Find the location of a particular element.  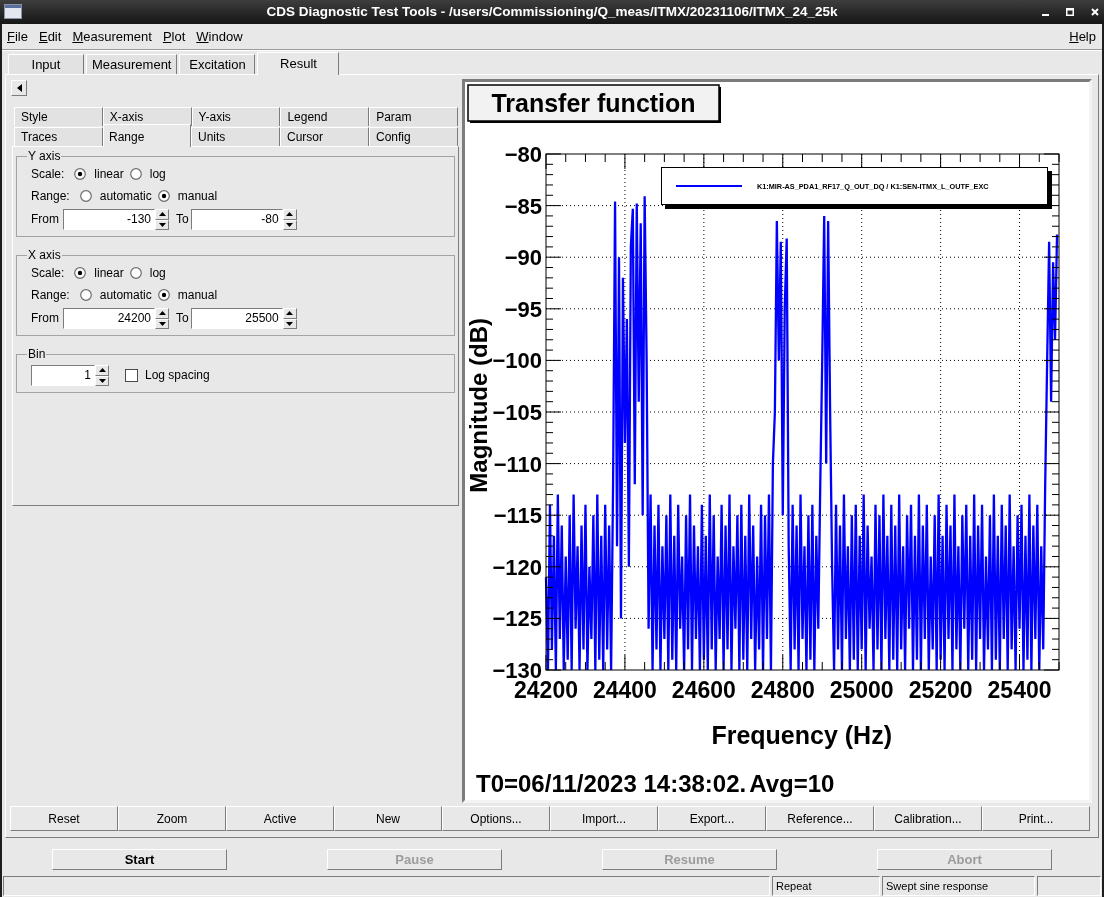

y-tick-label: −110 is located at coordinates (517, 464).